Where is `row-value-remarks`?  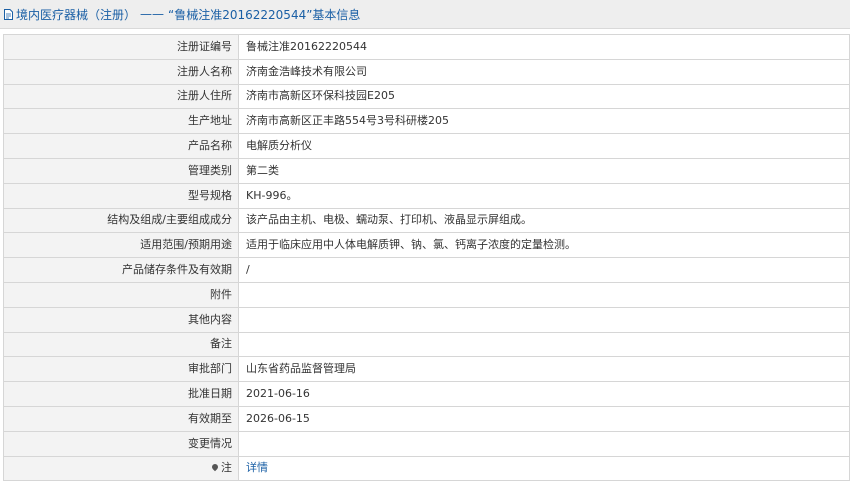
row-value-remarks is located at coordinates (544, 344).